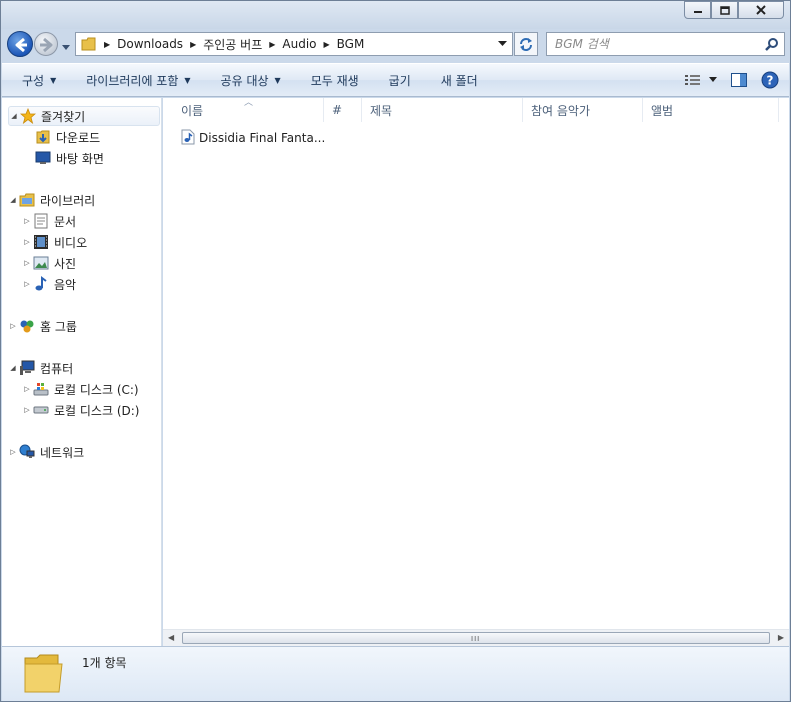 This screenshot has height=702, width=791. What do you see at coordinates (395, 15) in the screenshot?
I see `title-bar` at bounding box center [395, 15].